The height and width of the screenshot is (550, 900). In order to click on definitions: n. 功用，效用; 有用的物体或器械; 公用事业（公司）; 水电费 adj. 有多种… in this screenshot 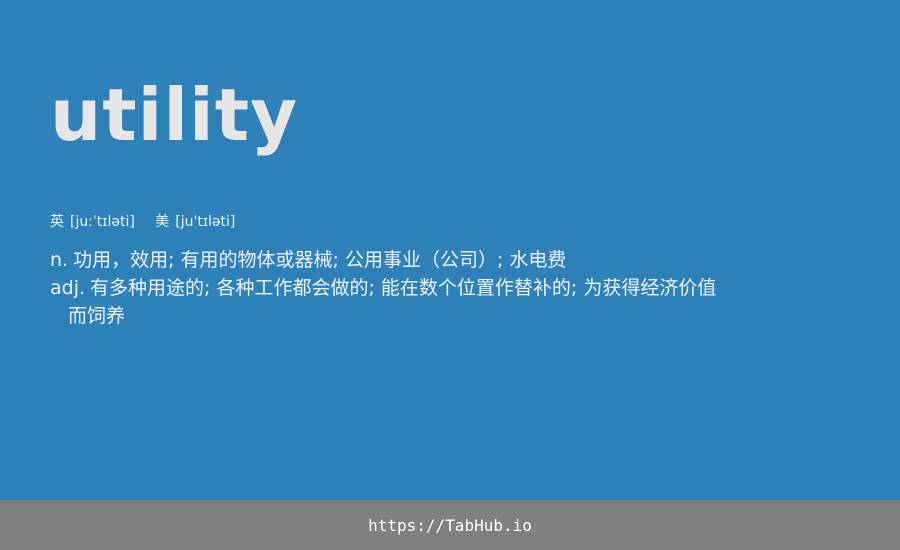, I will do `click(390, 288)`.